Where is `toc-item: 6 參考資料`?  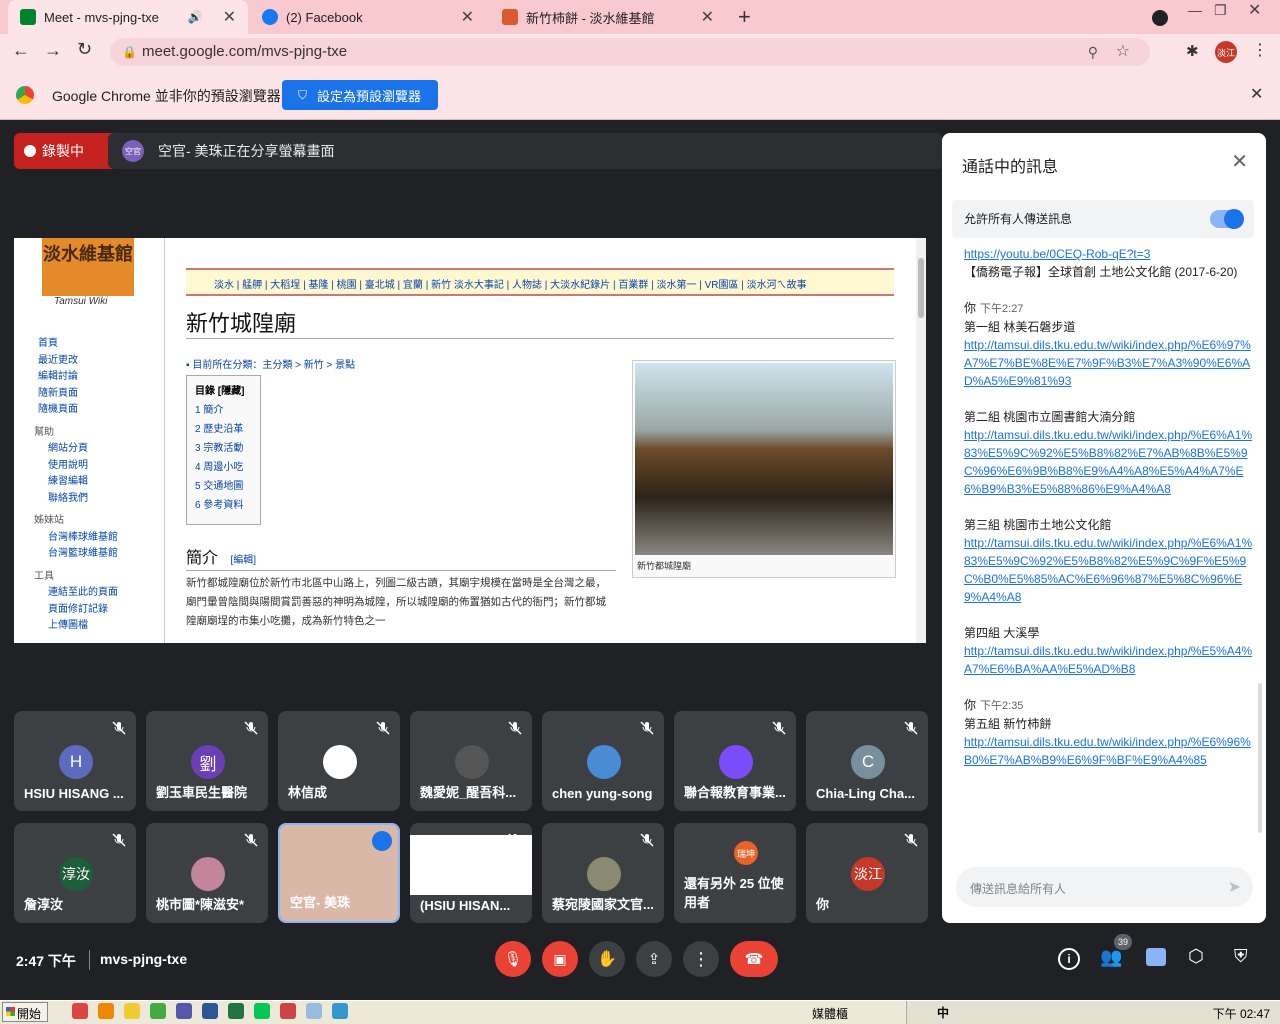
toc-item: 6 參考資料 is located at coordinates (223, 505).